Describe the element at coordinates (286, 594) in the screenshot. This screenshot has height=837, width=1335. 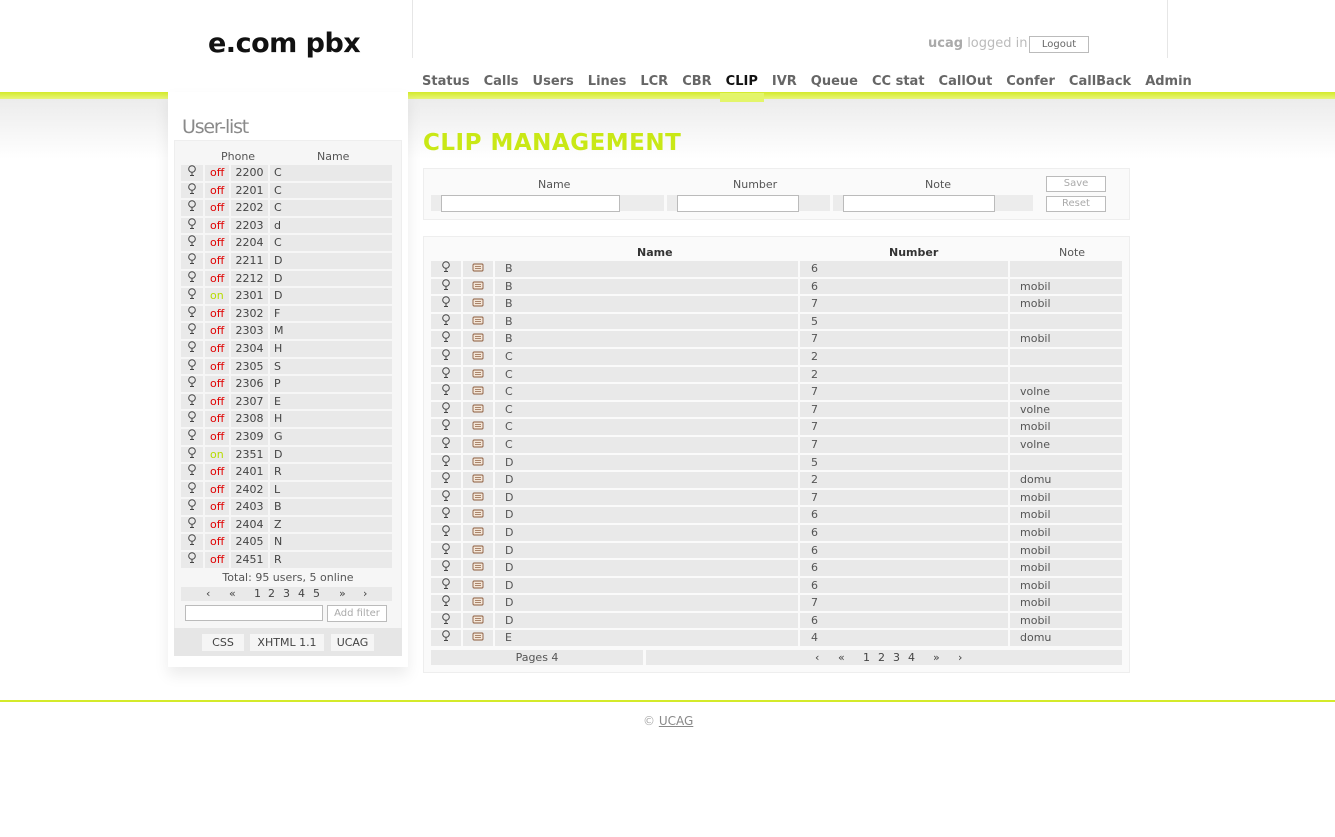
I see `pager-page-3: 3` at that location.